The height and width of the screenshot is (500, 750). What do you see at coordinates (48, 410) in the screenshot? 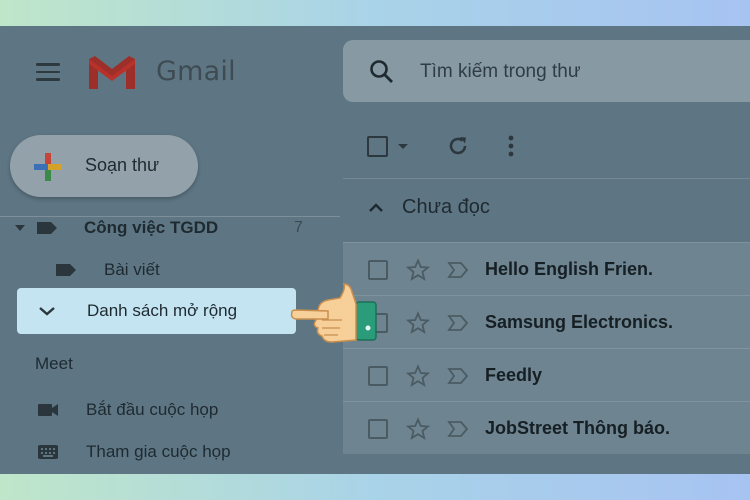
I see `video-camera-icon` at bounding box center [48, 410].